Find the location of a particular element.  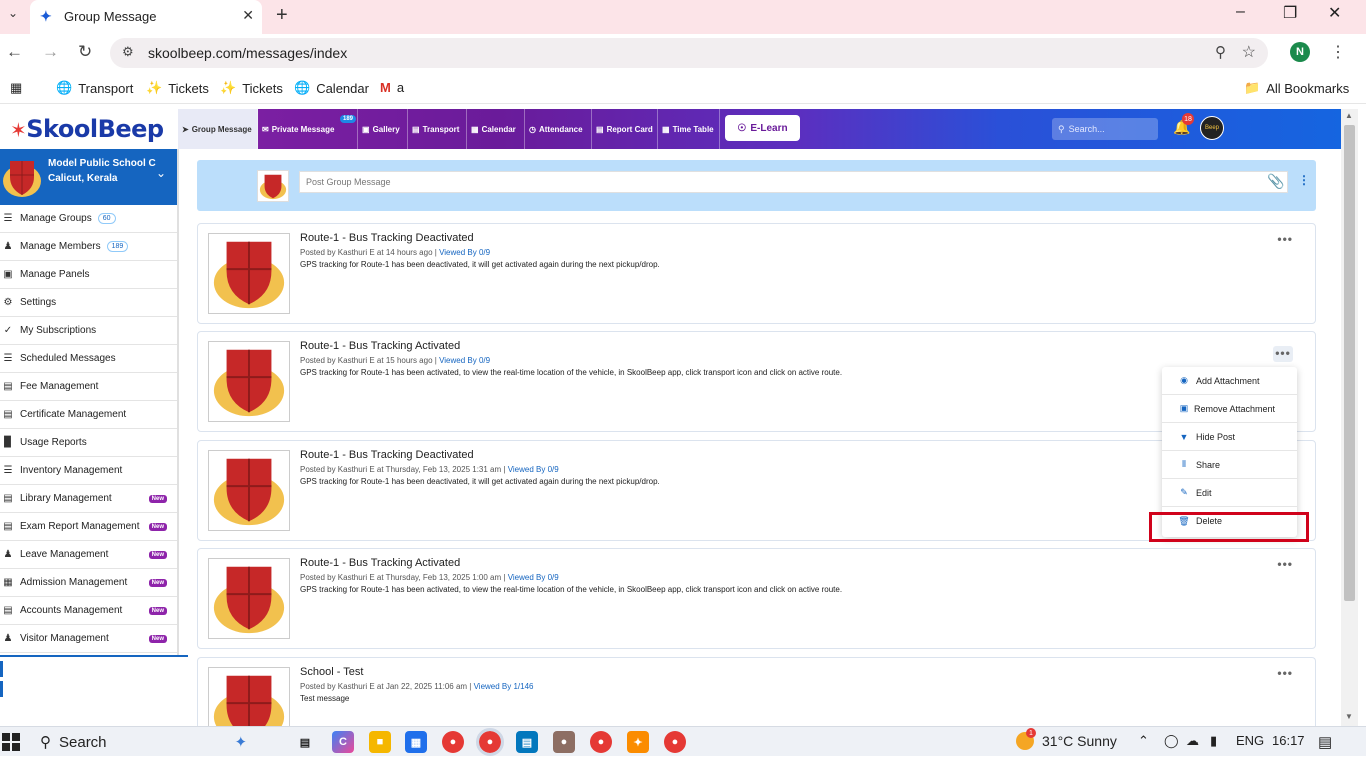

user-avatar: Beep is located at coordinates (1212, 128).